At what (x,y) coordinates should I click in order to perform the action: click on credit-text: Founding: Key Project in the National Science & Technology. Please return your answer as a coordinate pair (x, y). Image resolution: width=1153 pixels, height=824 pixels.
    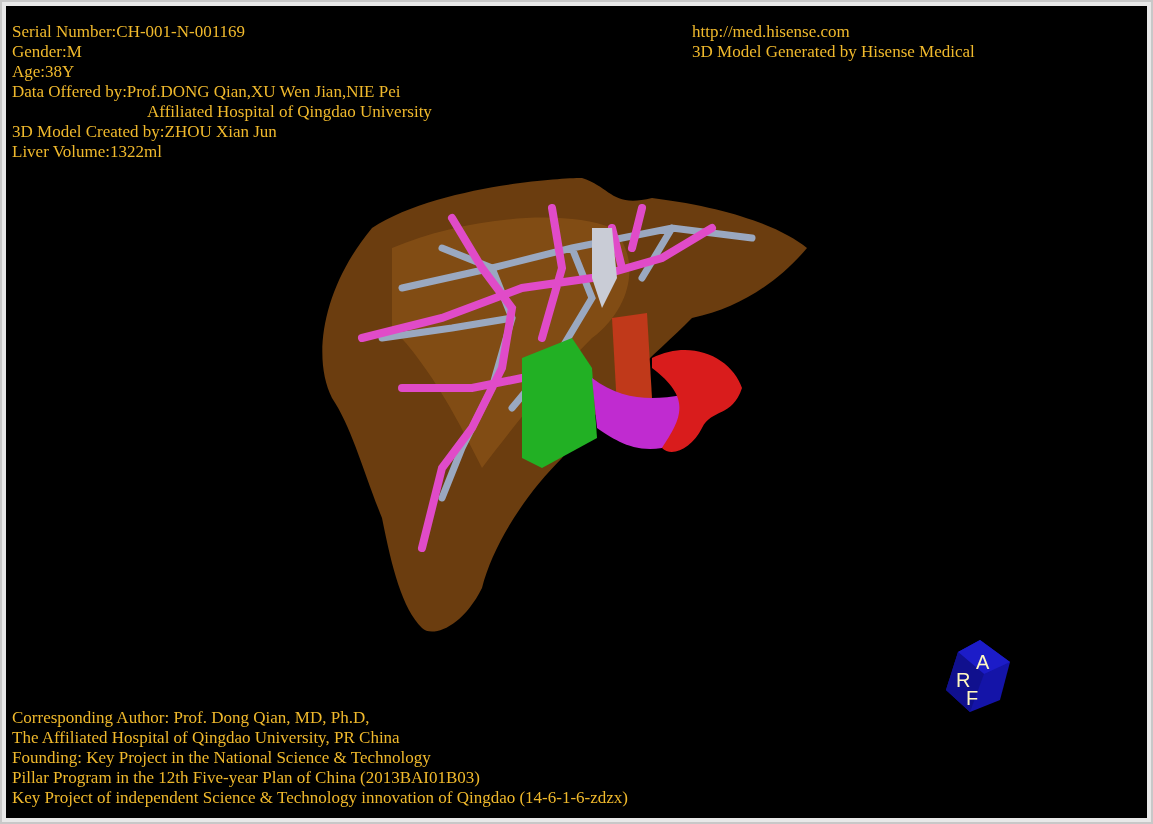
    Looking at the image, I should click on (221, 758).